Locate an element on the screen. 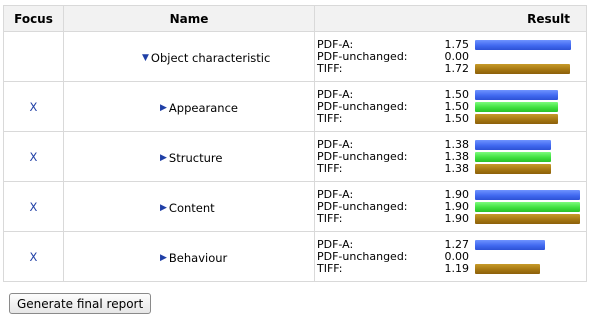 This screenshot has height=317, width=590. tree-node-label: Object characteristic is located at coordinates (210, 57).